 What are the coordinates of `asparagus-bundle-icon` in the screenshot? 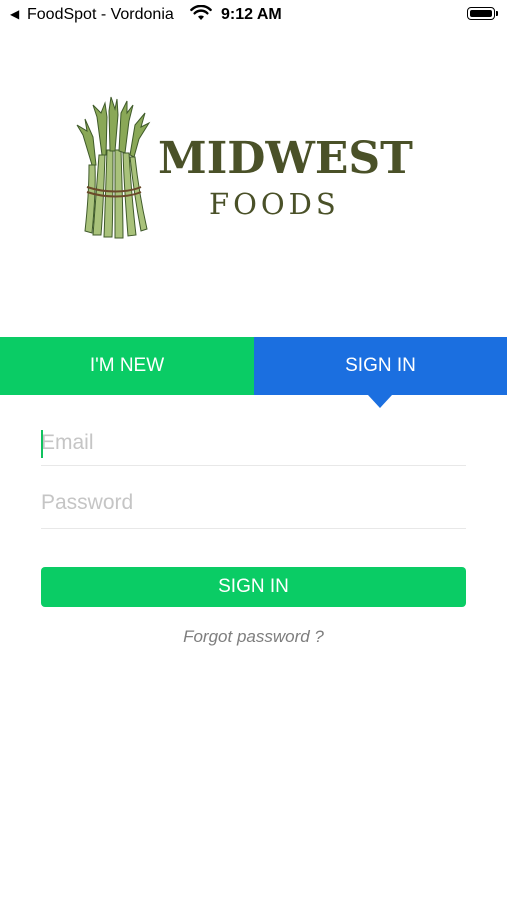 It's located at (113, 167).